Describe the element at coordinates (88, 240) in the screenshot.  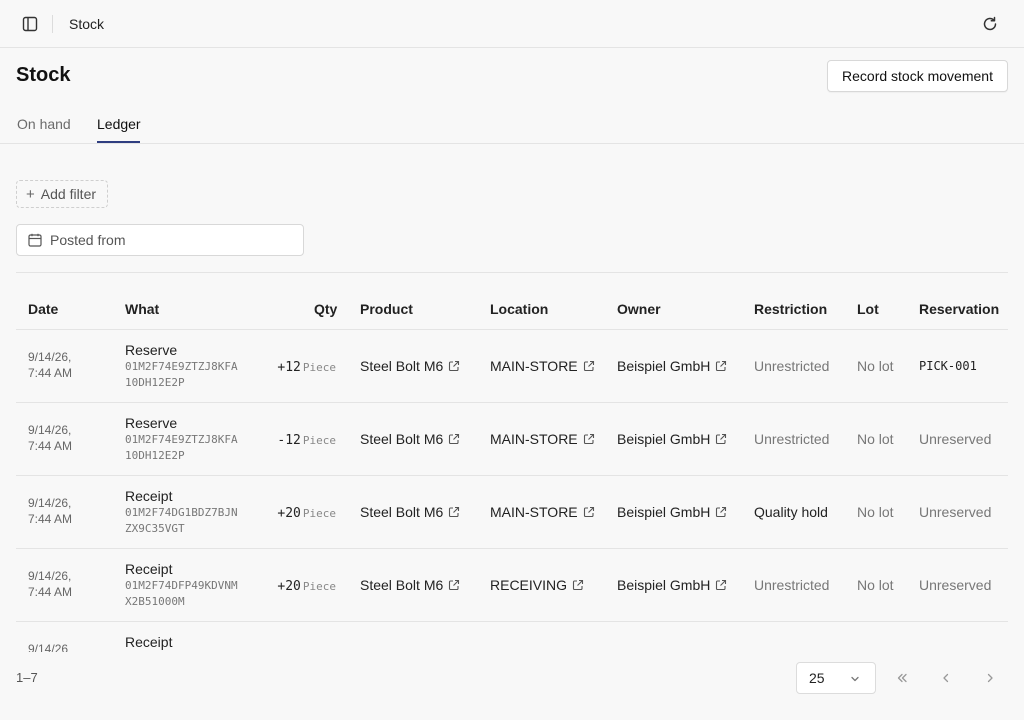
I see `posted-from-placeholder: Posted from` at that location.